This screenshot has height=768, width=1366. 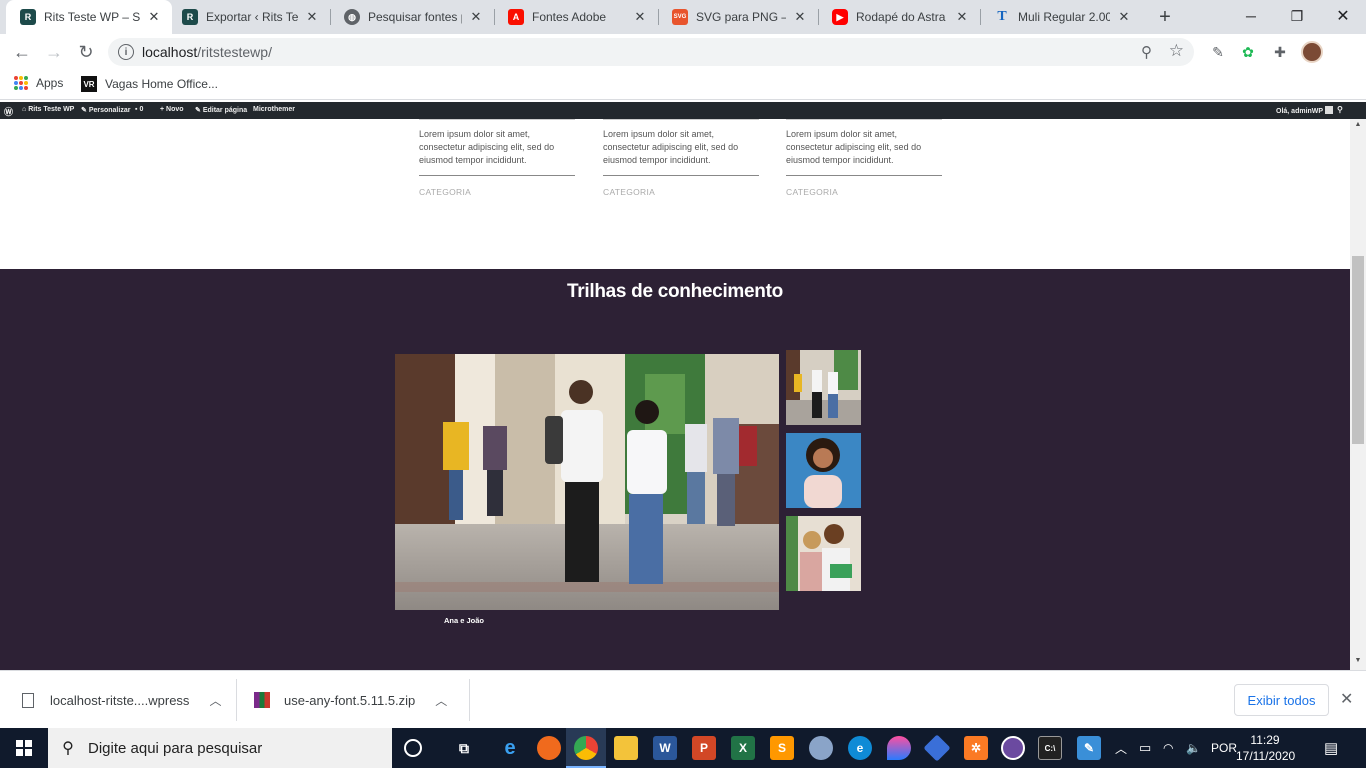 I want to click on terminal-icon: C:\, so click(x=1050, y=748).